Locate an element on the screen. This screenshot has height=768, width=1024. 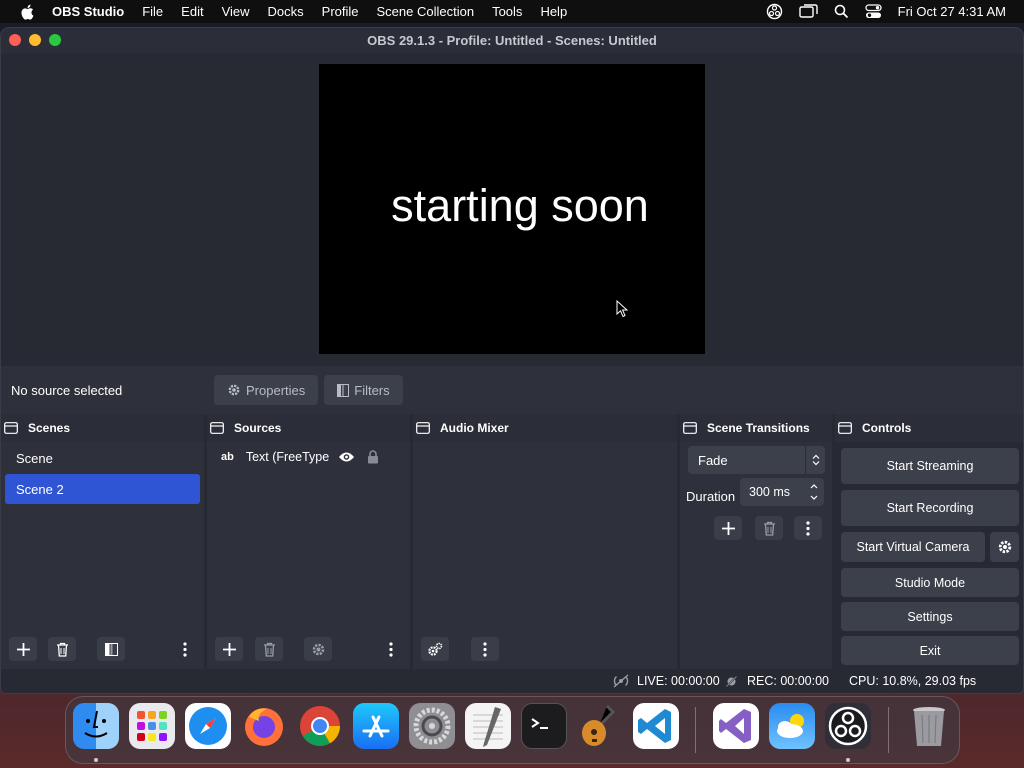
transition-properties-button is located at coordinates (808, 528).